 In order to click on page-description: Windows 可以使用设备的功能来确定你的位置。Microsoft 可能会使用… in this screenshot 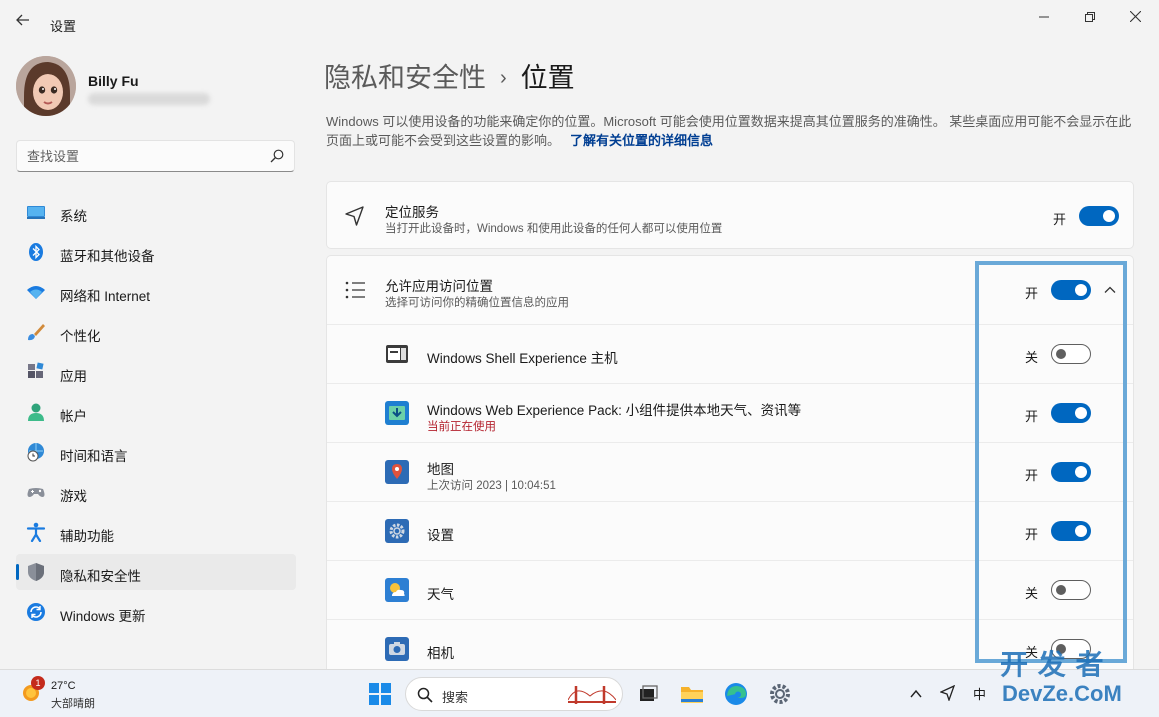, I will do `click(730, 131)`.